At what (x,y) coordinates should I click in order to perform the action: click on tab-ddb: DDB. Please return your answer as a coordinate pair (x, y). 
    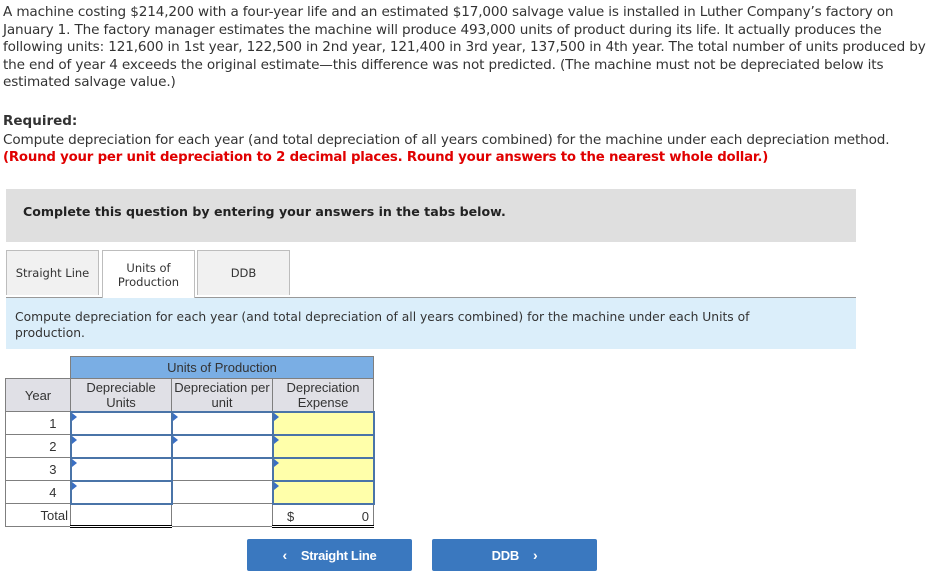
    Looking at the image, I should click on (243, 272).